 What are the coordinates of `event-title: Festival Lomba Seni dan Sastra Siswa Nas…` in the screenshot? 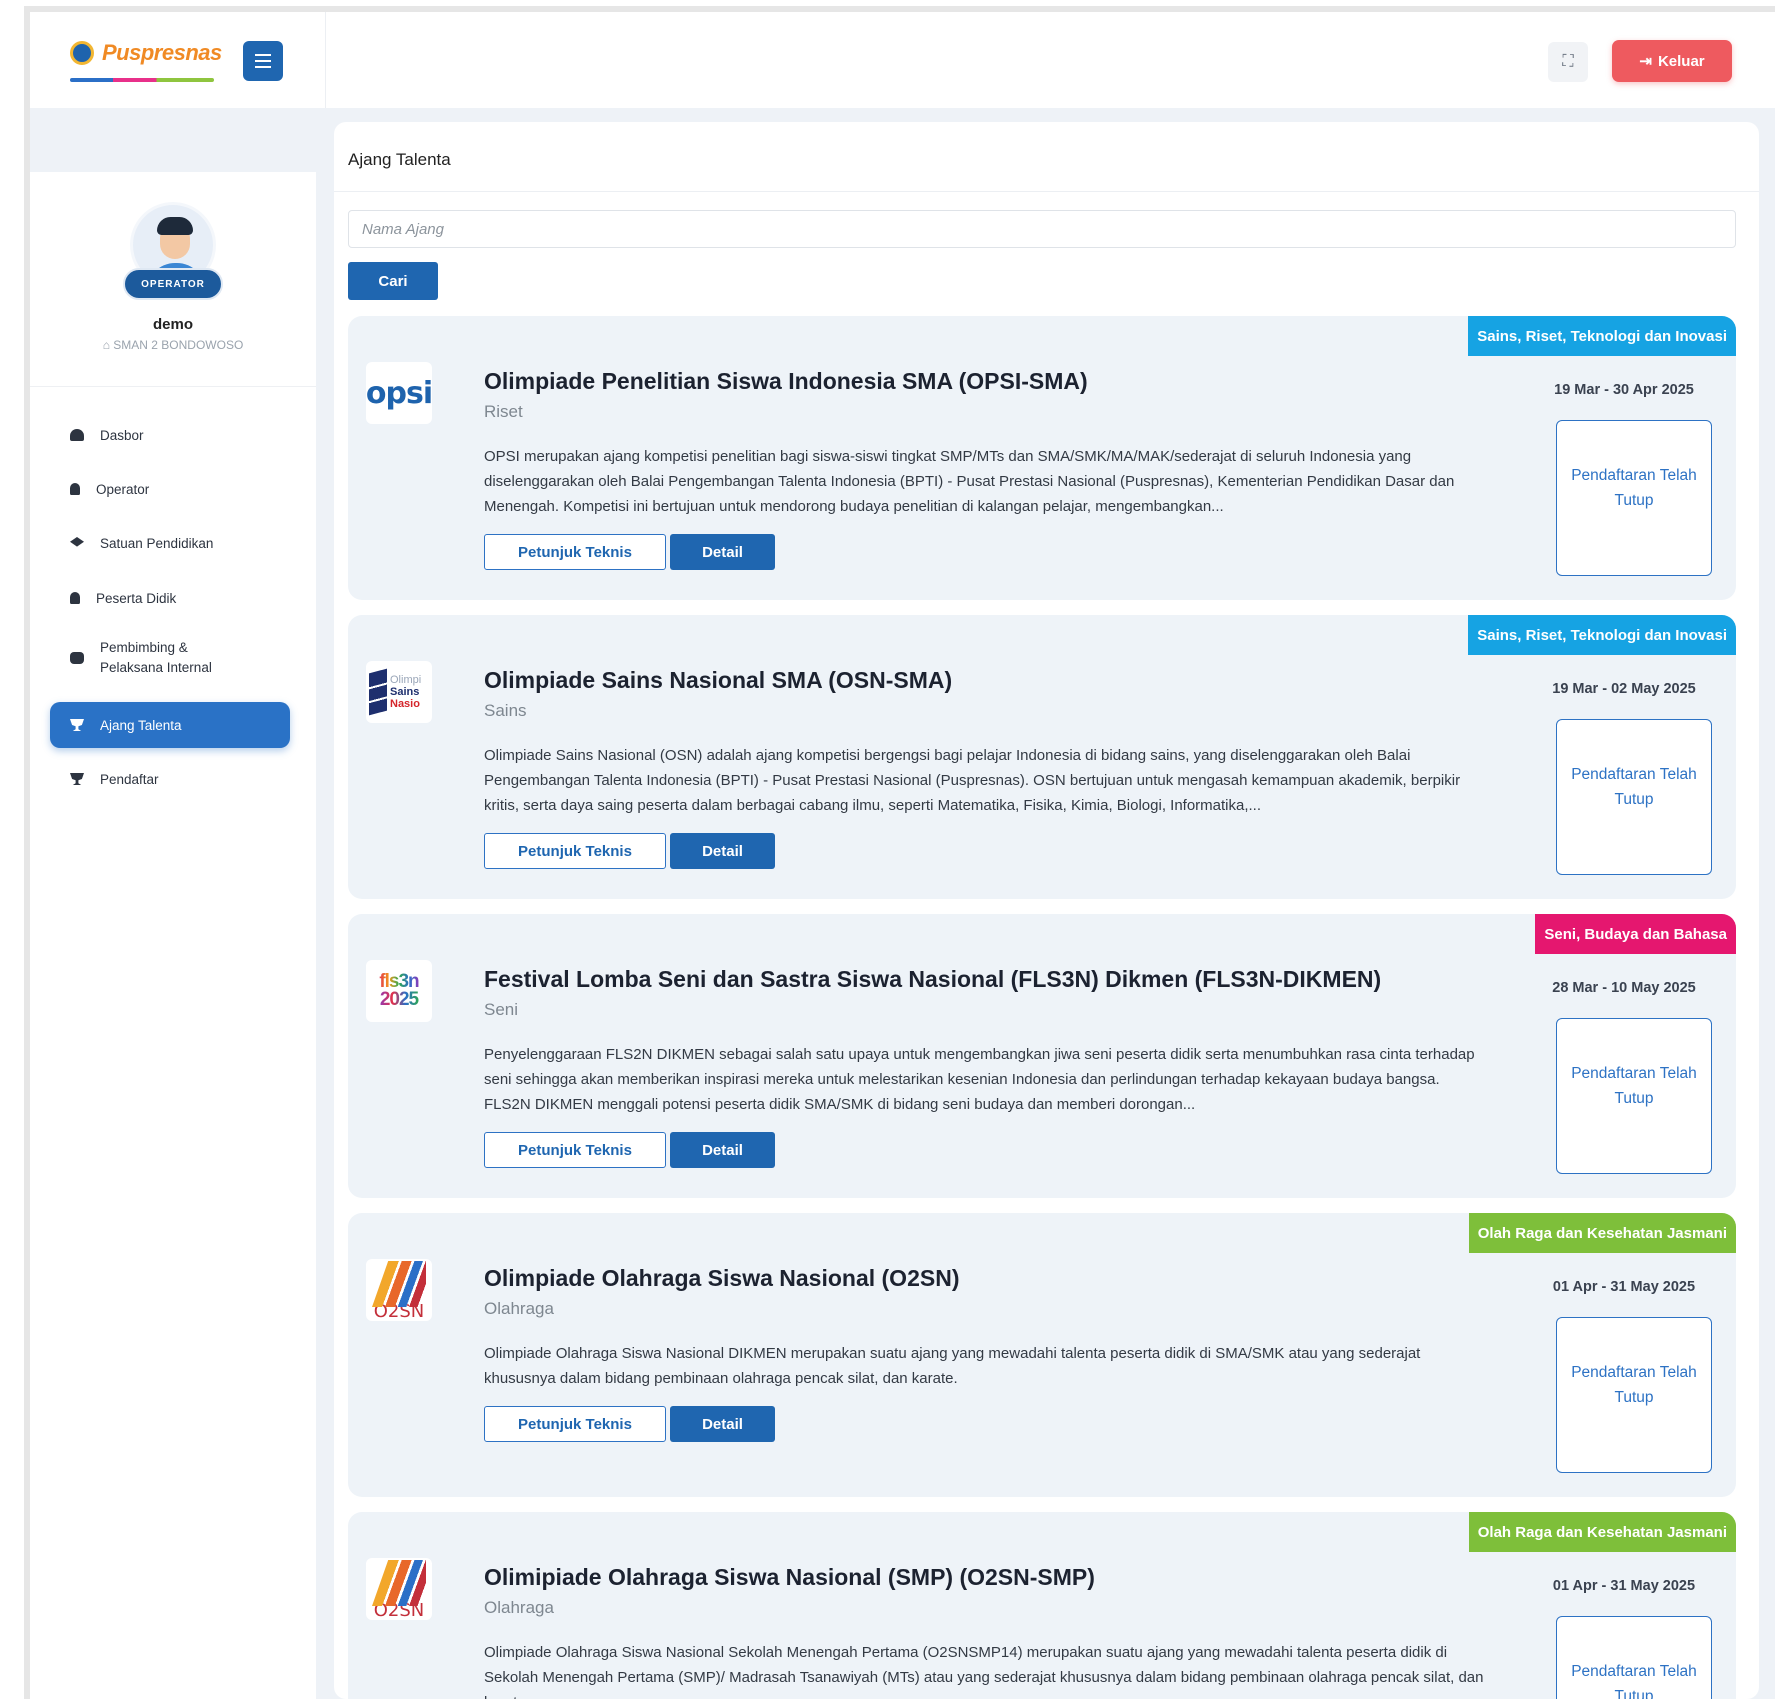 It's located at (933, 979).